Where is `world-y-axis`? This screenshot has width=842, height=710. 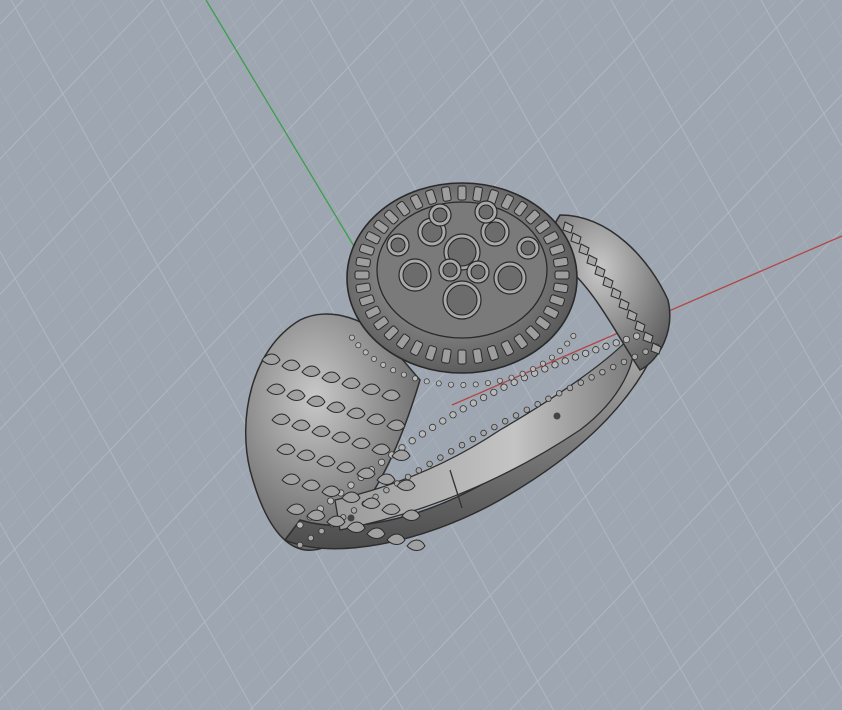
world-y-axis is located at coordinates (280, 124).